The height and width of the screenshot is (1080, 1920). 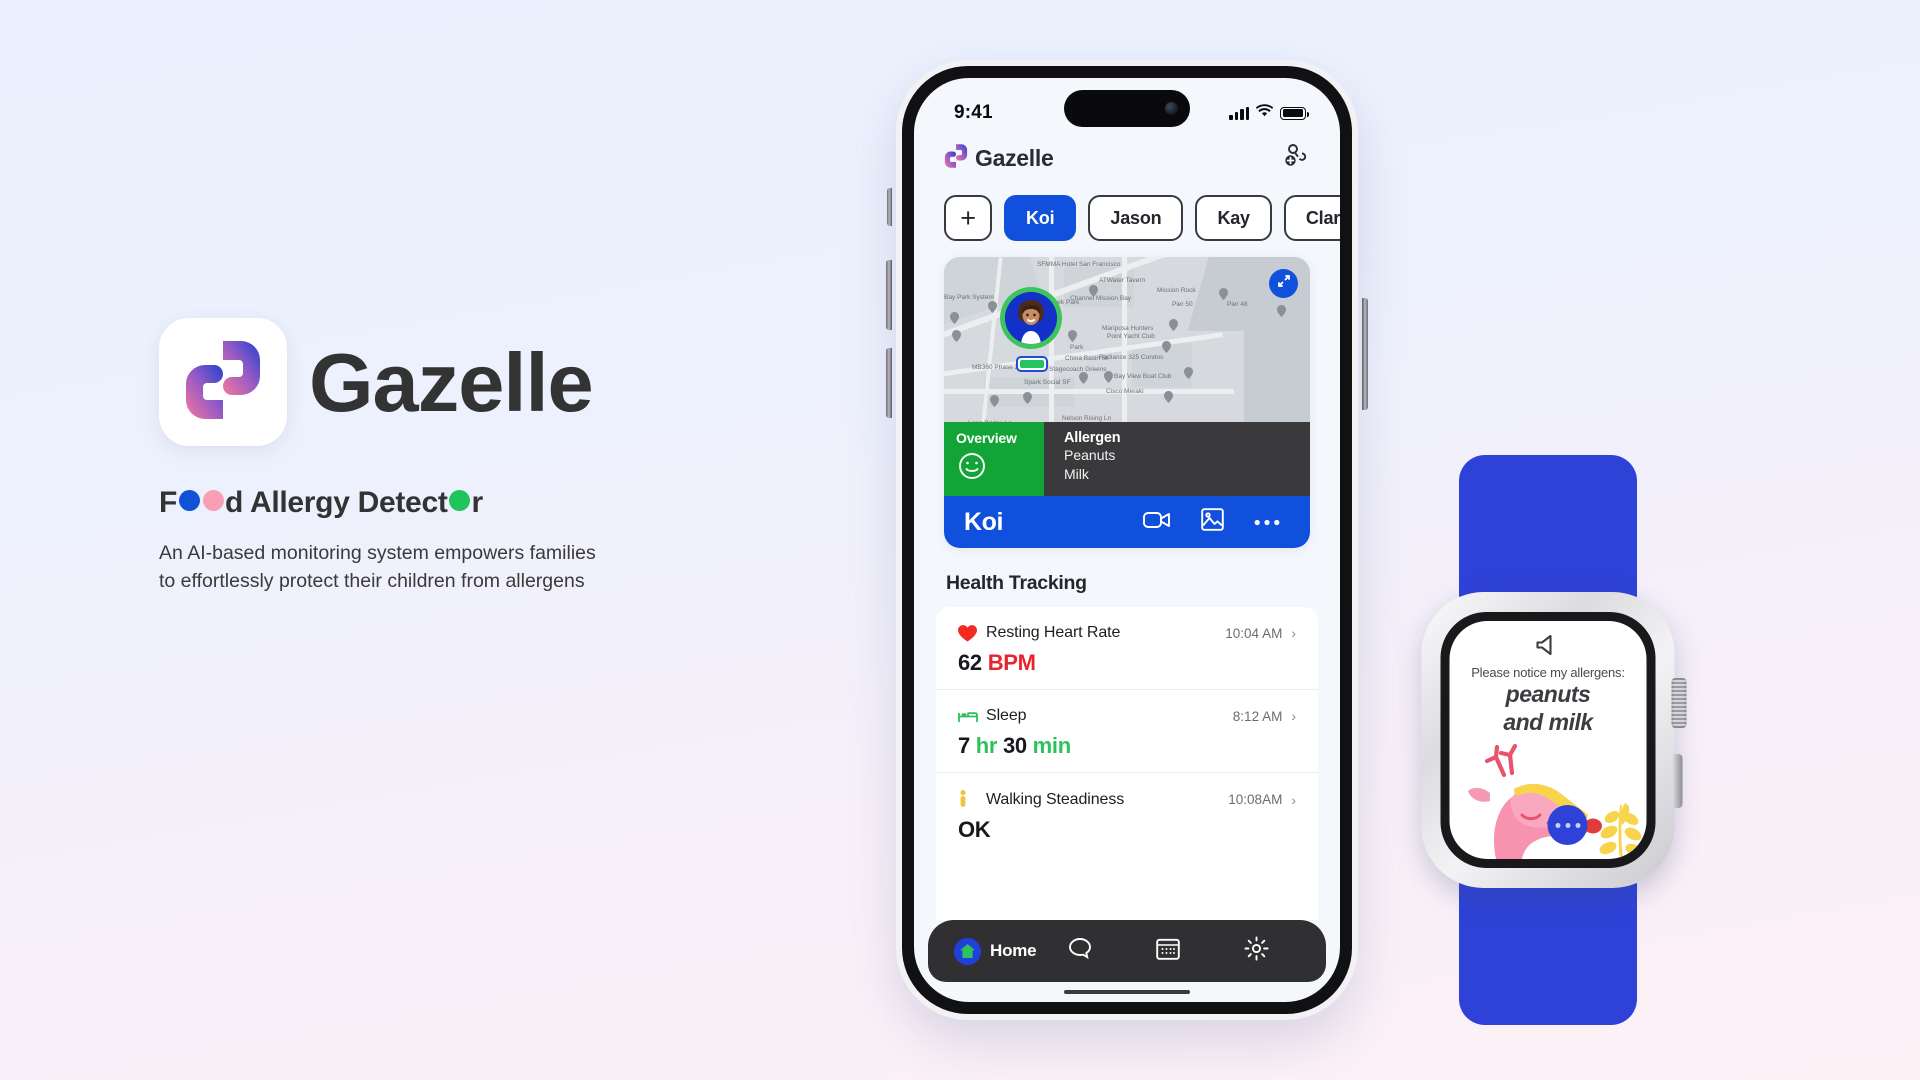 I want to click on nav-item-chat, so click(x=1080, y=951).